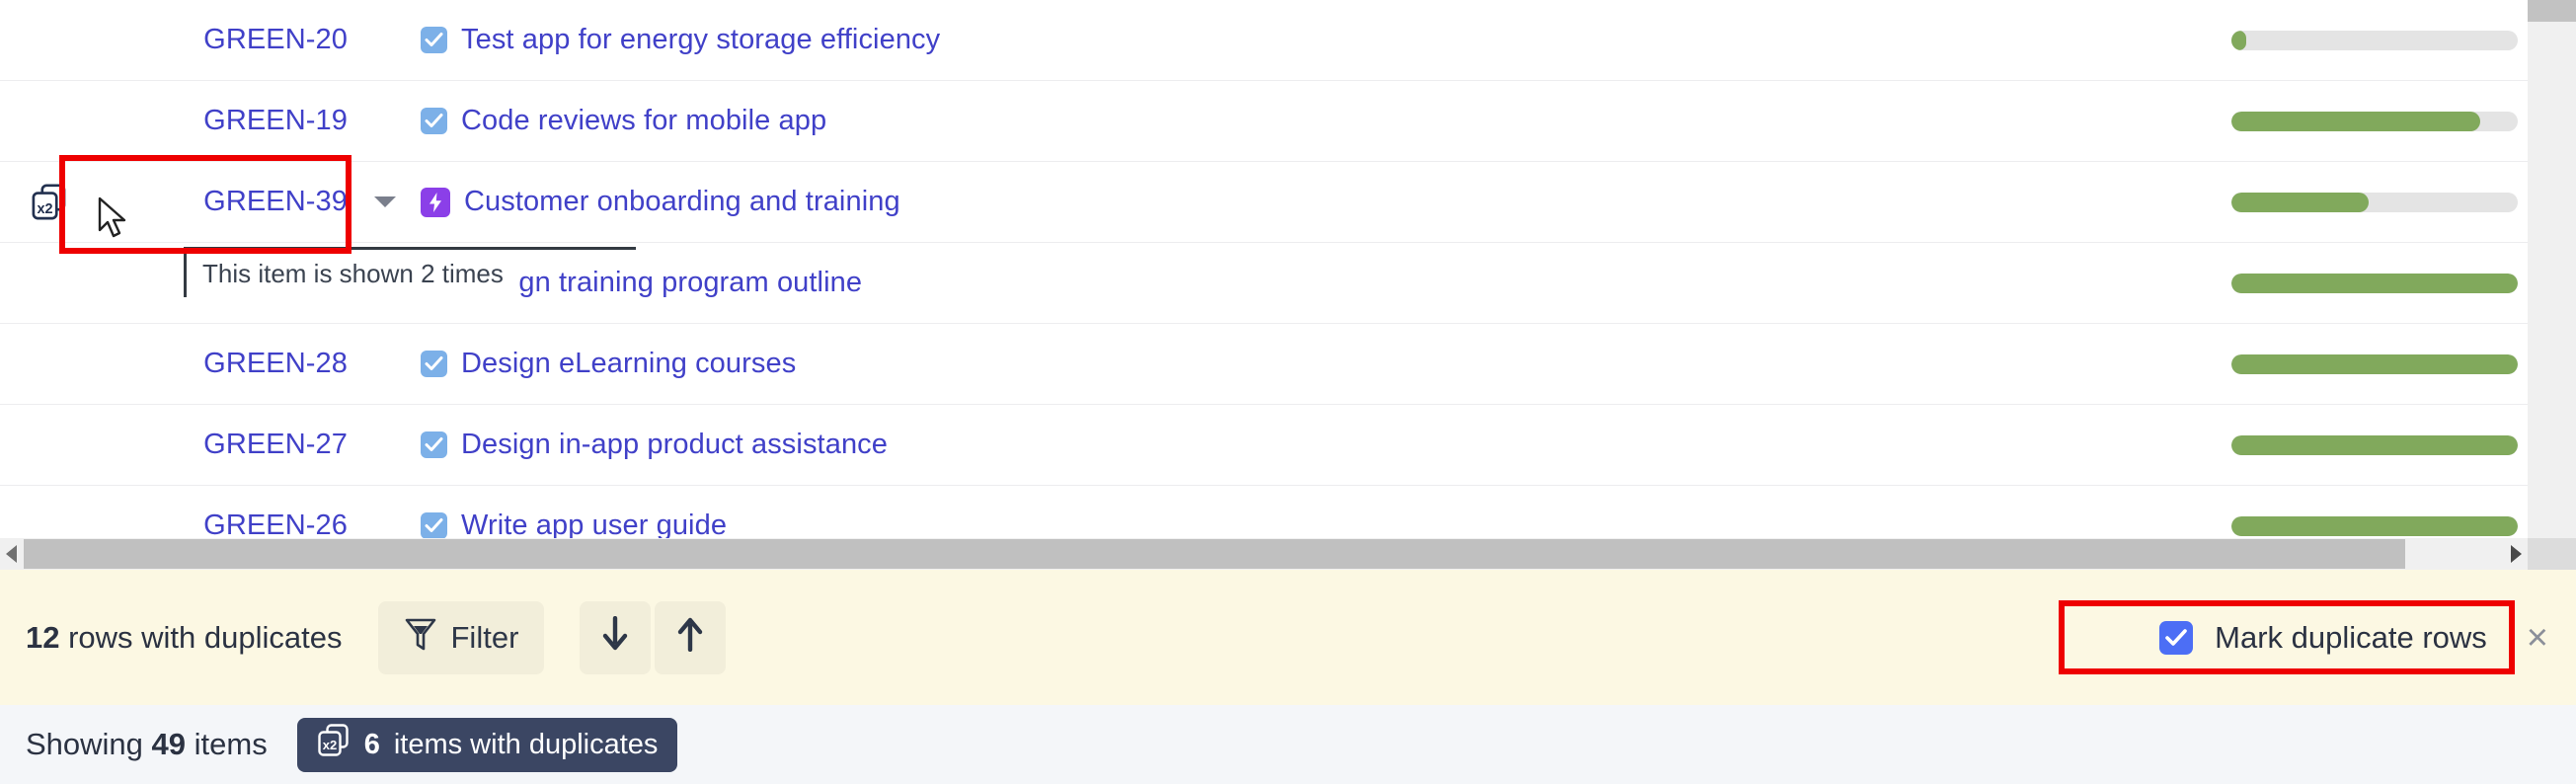 The width and height of the screenshot is (2576, 784). I want to click on issue-summary-cell: Design eLearning courses, so click(1323, 364).